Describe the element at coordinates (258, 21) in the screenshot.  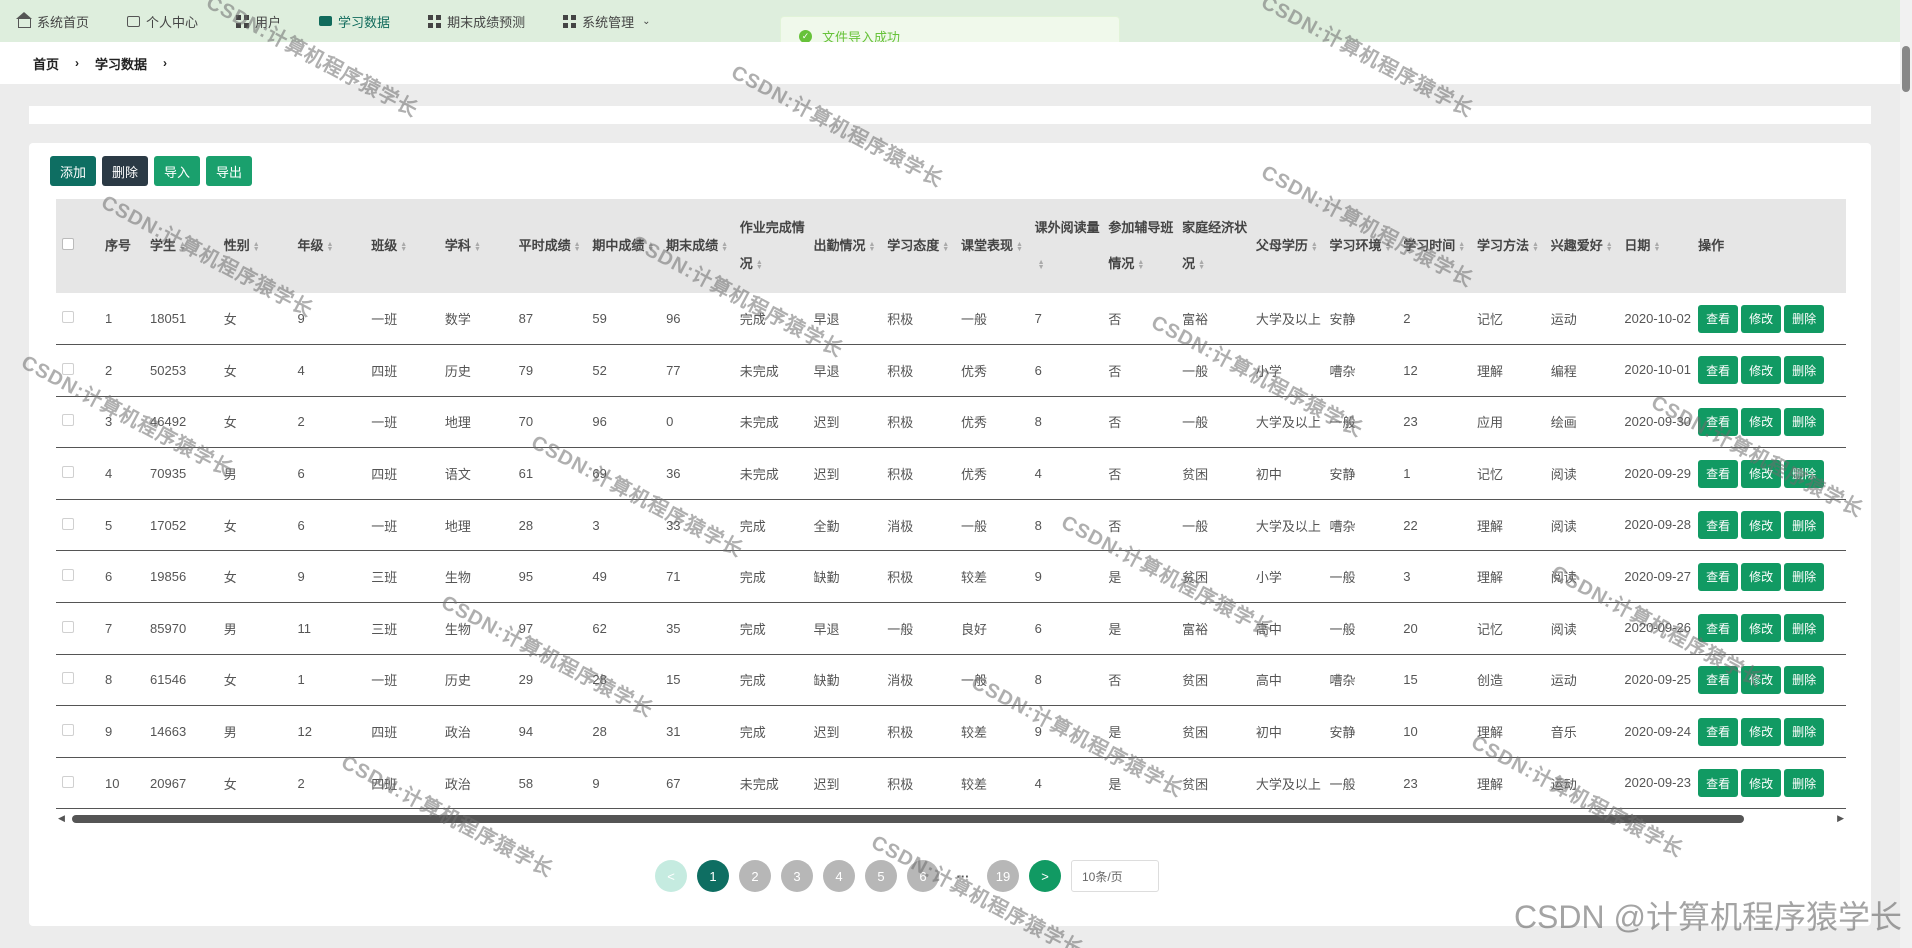
I see `nav-item-users: 用户` at that location.